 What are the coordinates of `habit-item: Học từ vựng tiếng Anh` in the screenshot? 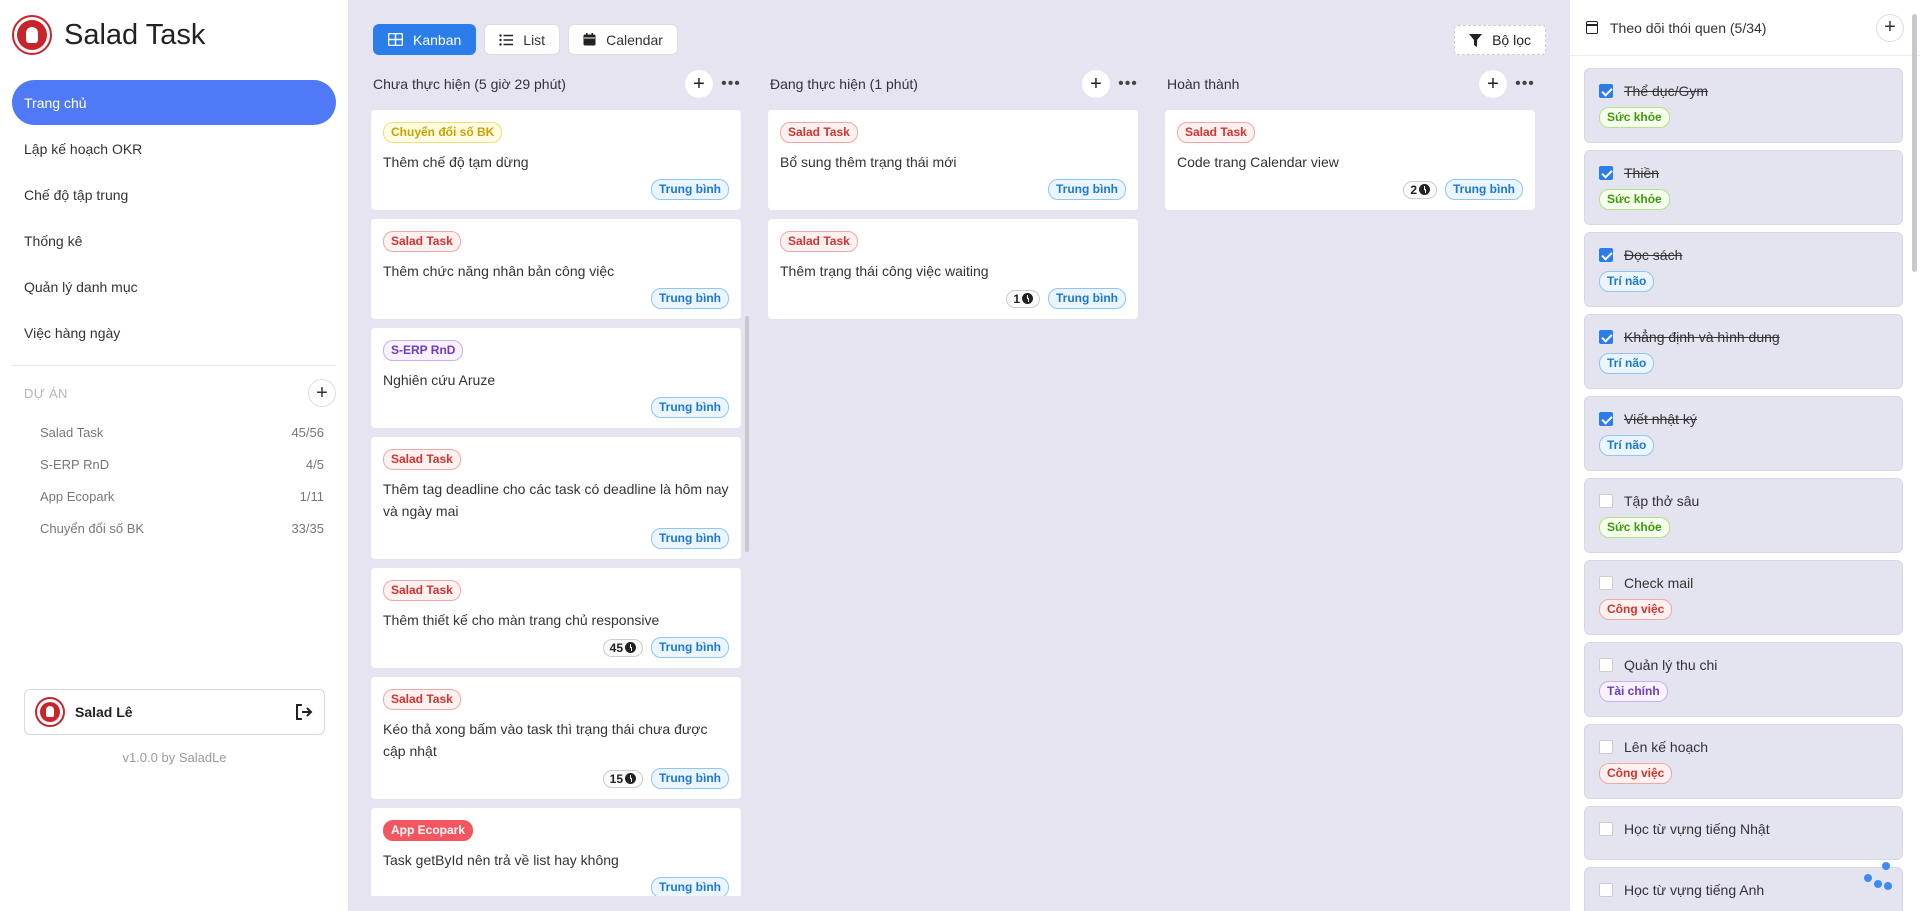 It's located at (1743, 889).